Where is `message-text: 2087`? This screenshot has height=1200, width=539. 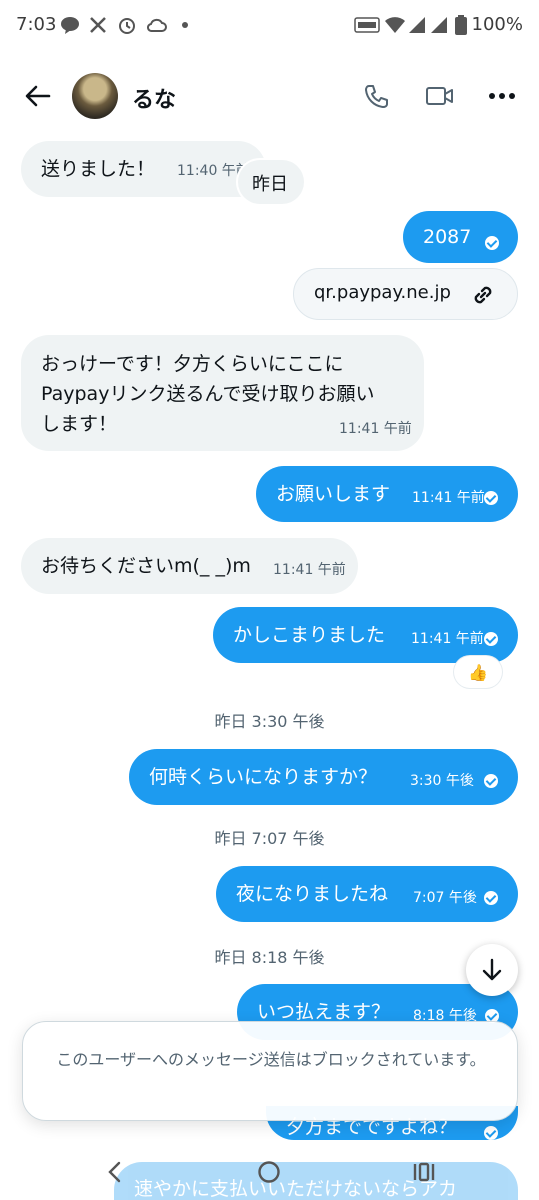 message-text: 2087 is located at coordinates (447, 237).